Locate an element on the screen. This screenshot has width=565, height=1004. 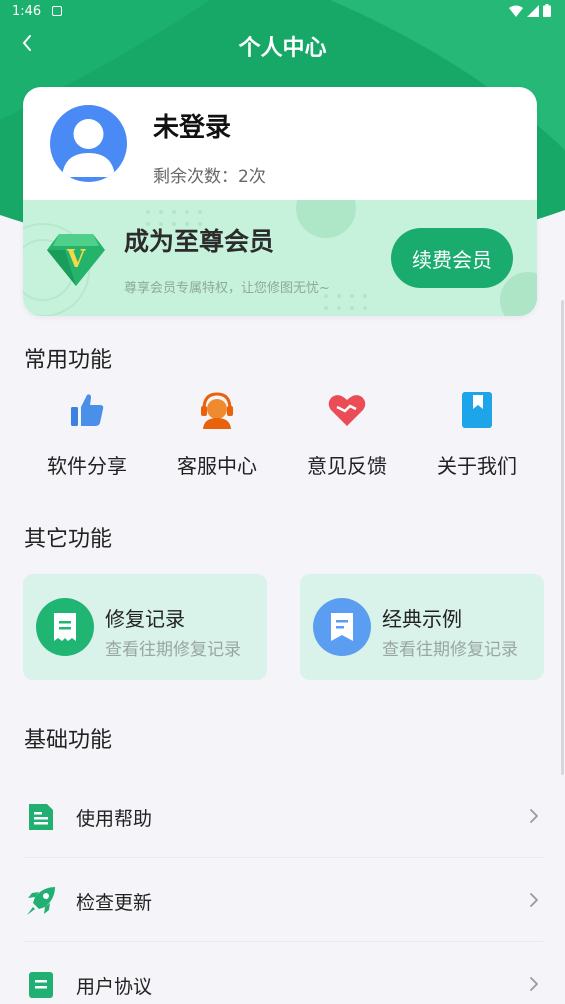
classic-examples-card: 经典示例 查看往期修复记录 is located at coordinates (422, 627).